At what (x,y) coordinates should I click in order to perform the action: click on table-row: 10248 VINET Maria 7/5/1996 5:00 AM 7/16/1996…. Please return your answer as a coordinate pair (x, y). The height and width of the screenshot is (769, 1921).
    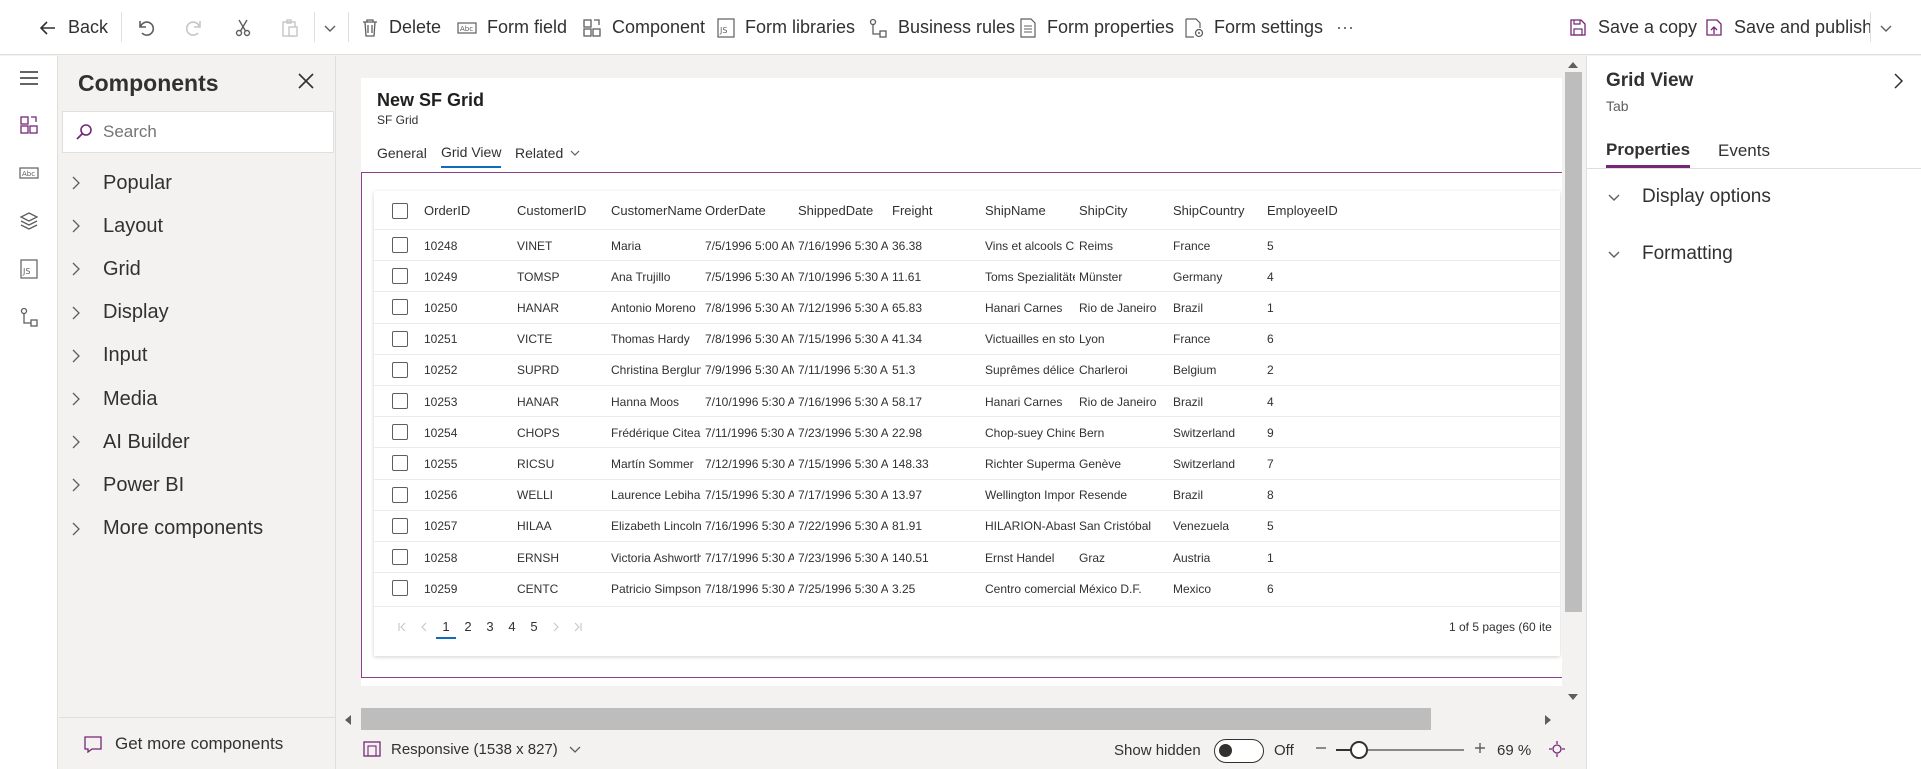
    Looking at the image, I should click on (967, 244).